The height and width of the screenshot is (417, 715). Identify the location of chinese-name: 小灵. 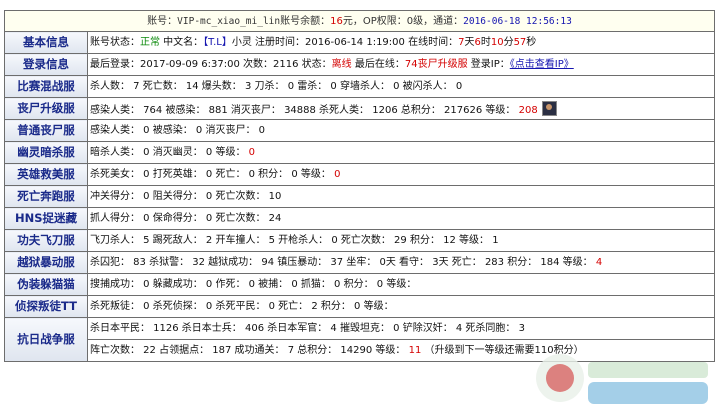
(241, 42).